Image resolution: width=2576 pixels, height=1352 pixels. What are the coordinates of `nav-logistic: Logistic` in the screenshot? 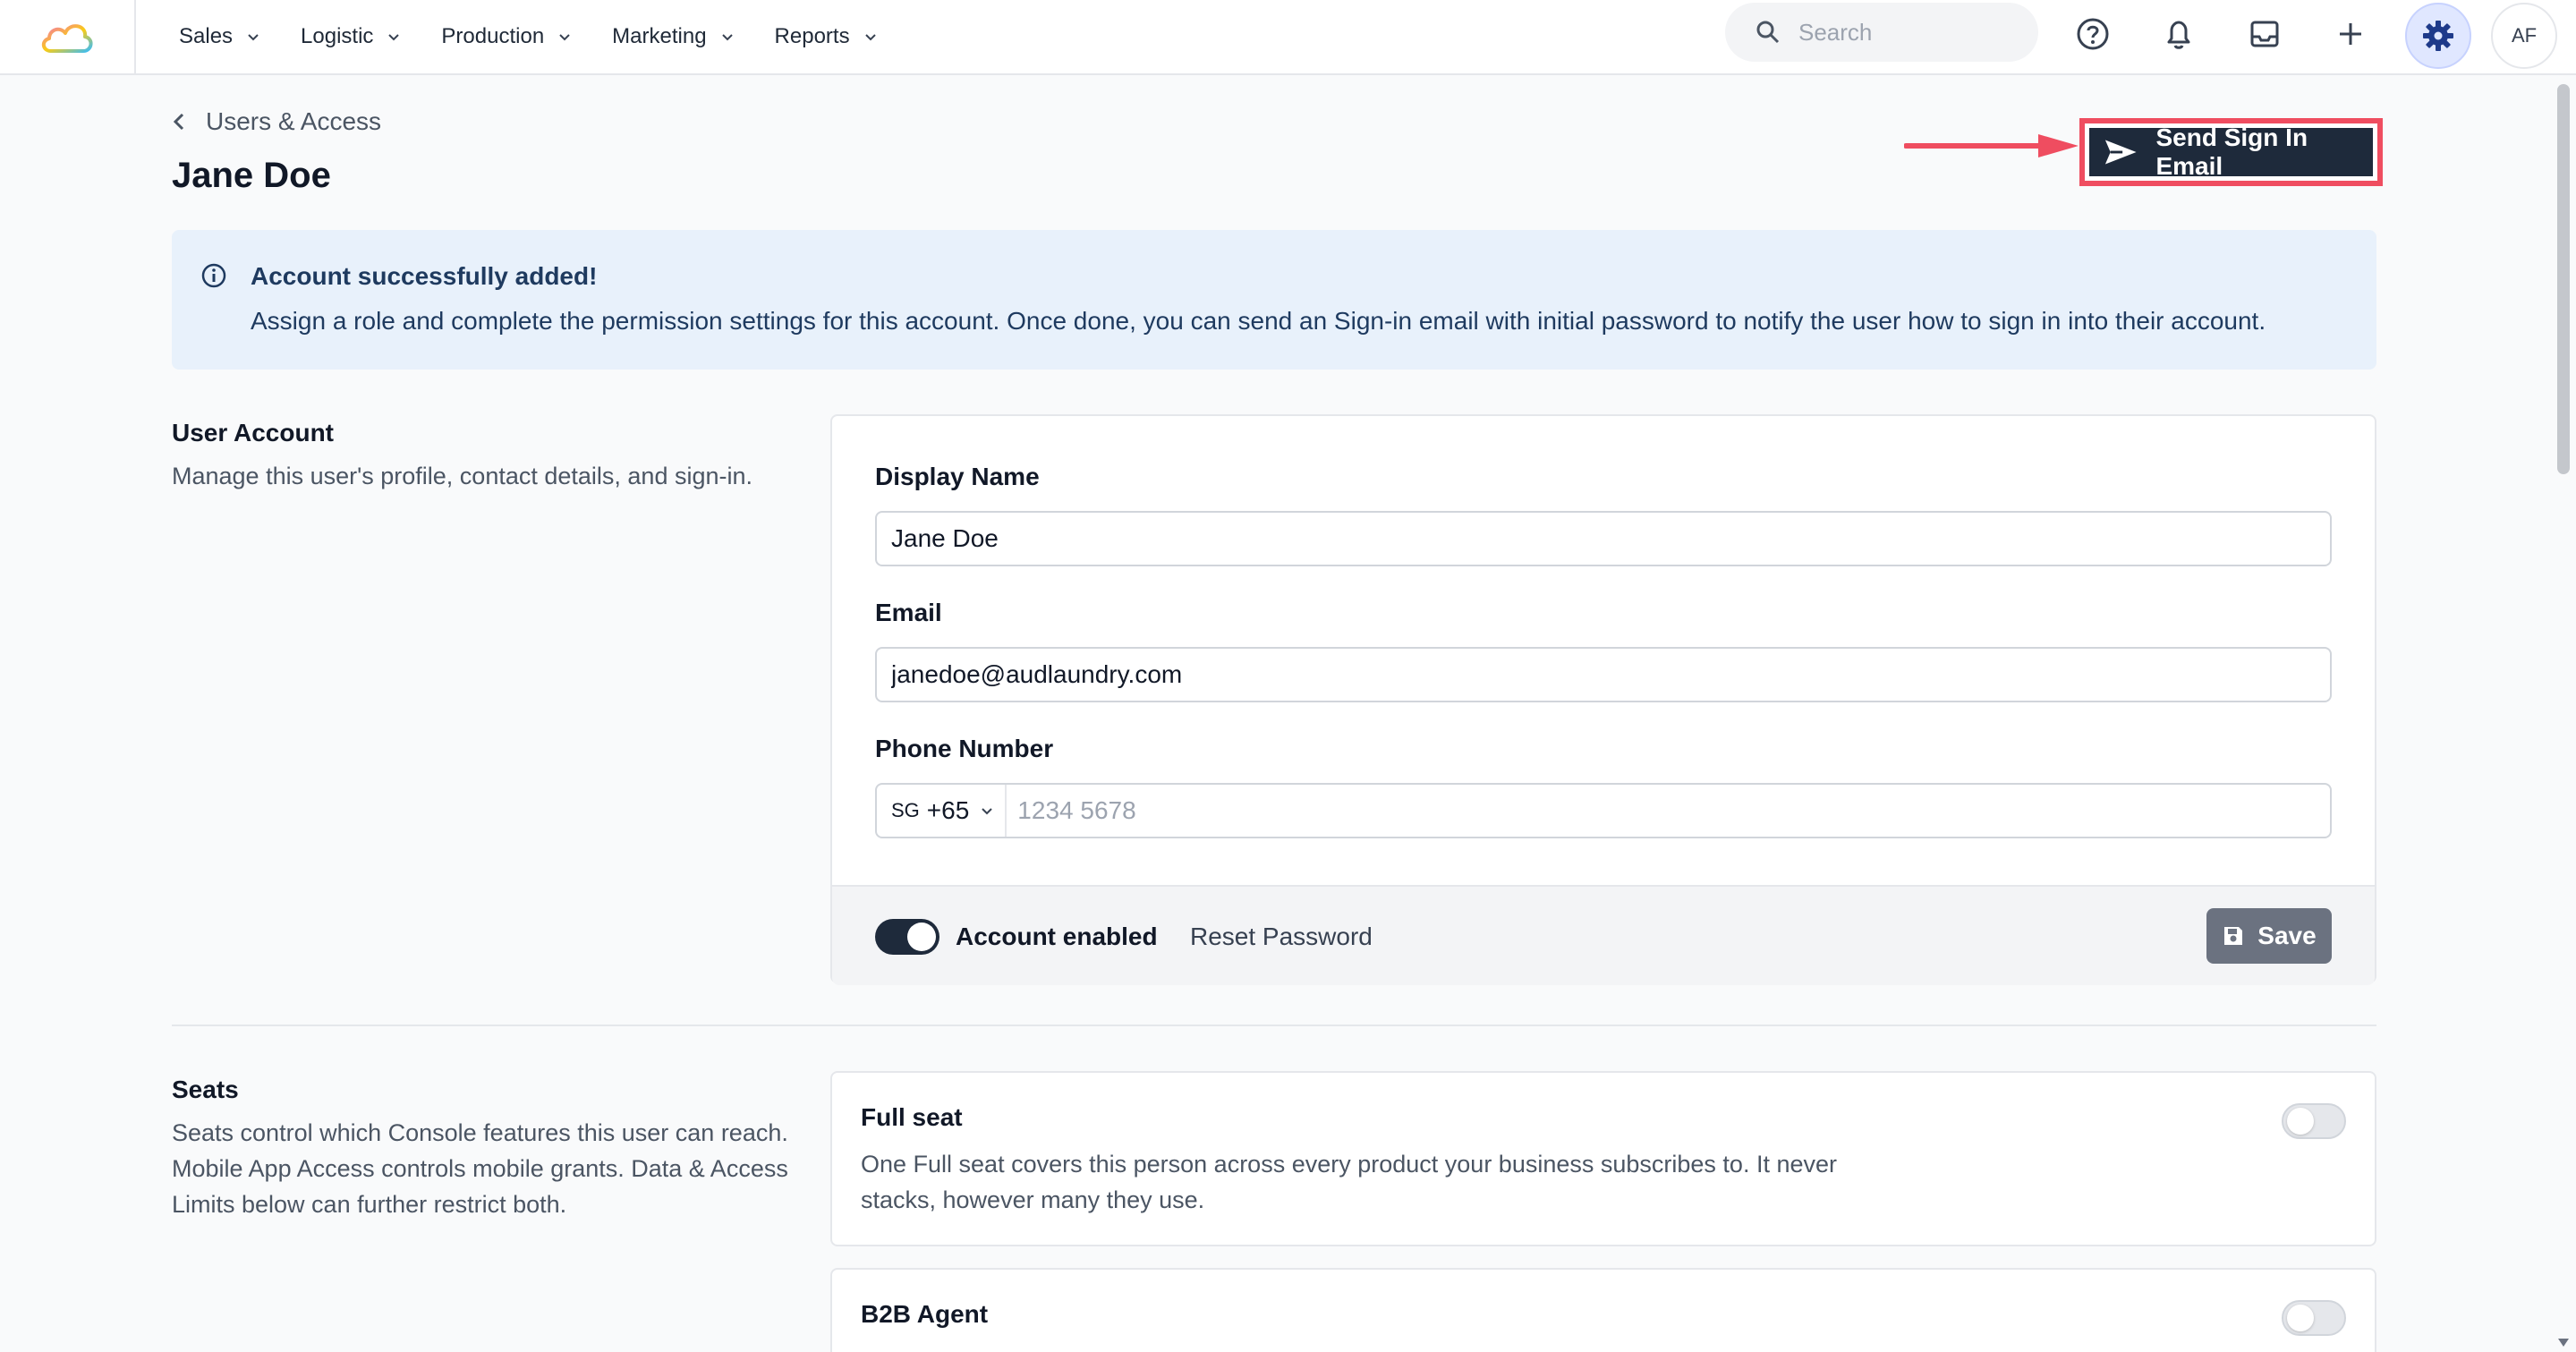 It's located at (351, 36).